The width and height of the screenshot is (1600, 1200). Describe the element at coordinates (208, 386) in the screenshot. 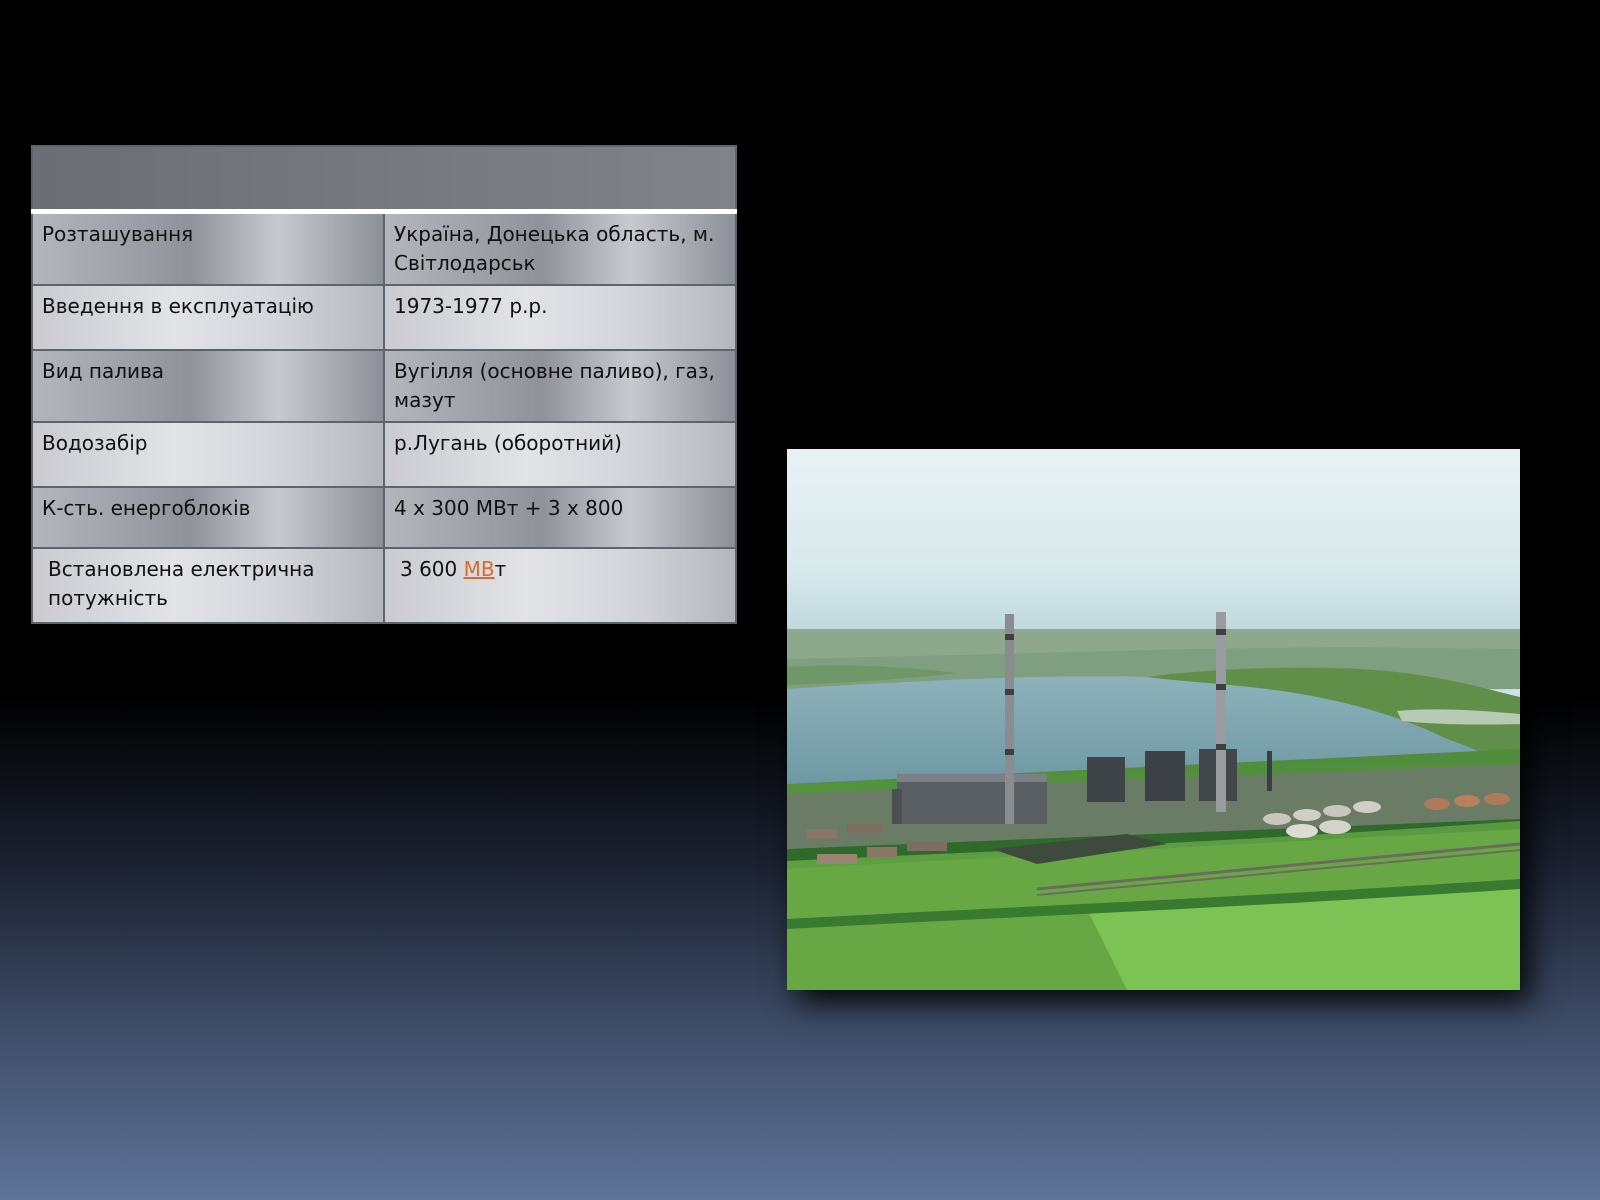

I see `row-label-fuel: Вид палива` at that location.